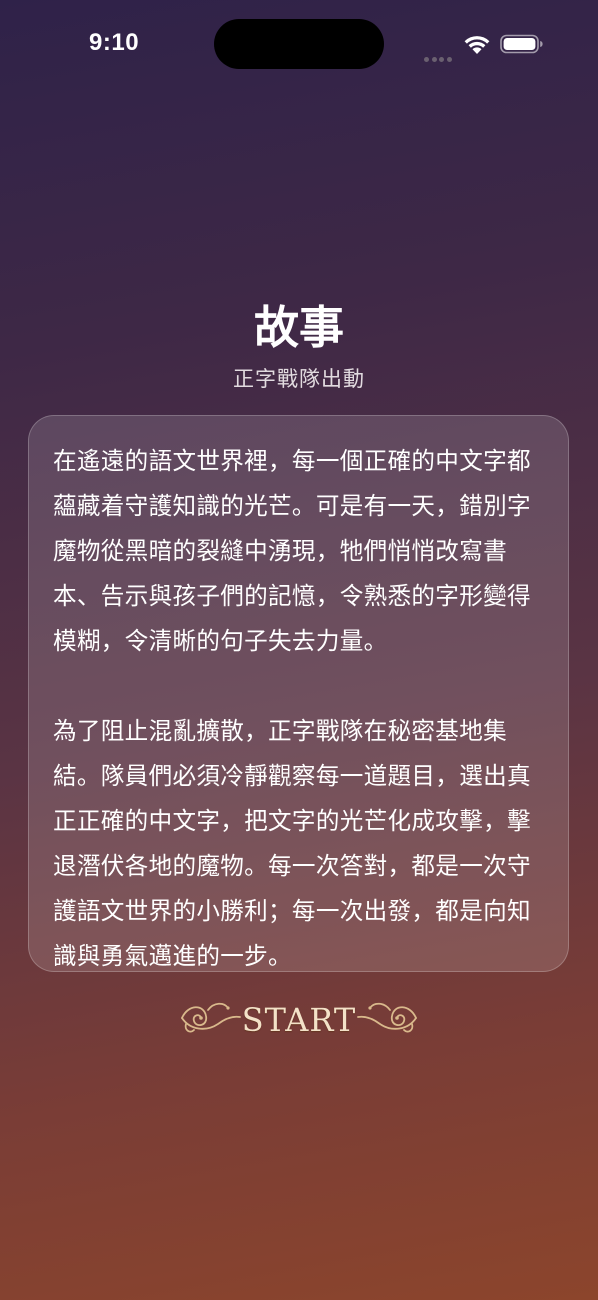 Image resolution: width=598 pixels, height=1300 pixels. I want to click on start-button: START, so click(299, 1021).